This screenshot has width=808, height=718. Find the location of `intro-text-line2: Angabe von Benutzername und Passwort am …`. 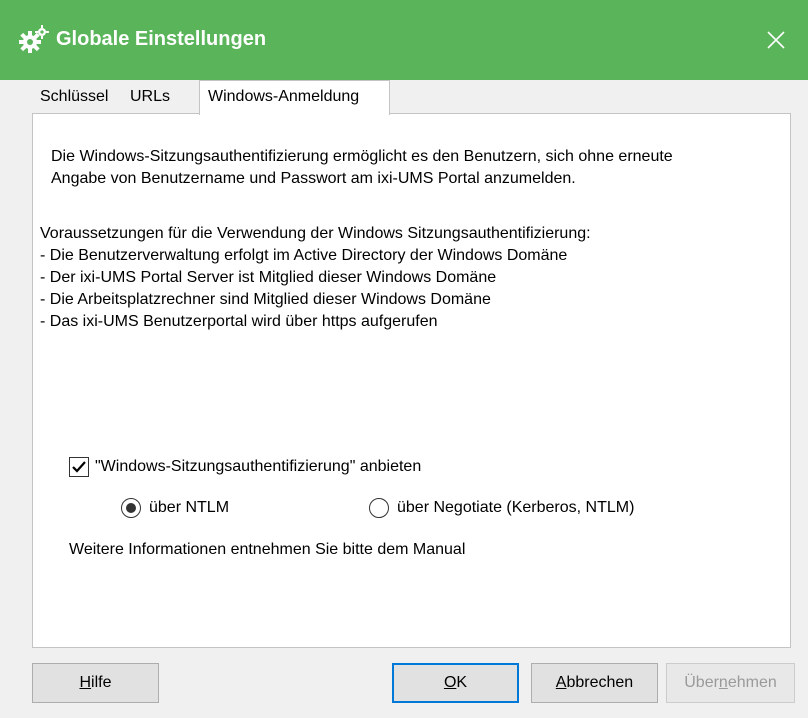

intro-text-line2: Angabe von Benutzername und Passwort am … is located at coordinates (313, 178).